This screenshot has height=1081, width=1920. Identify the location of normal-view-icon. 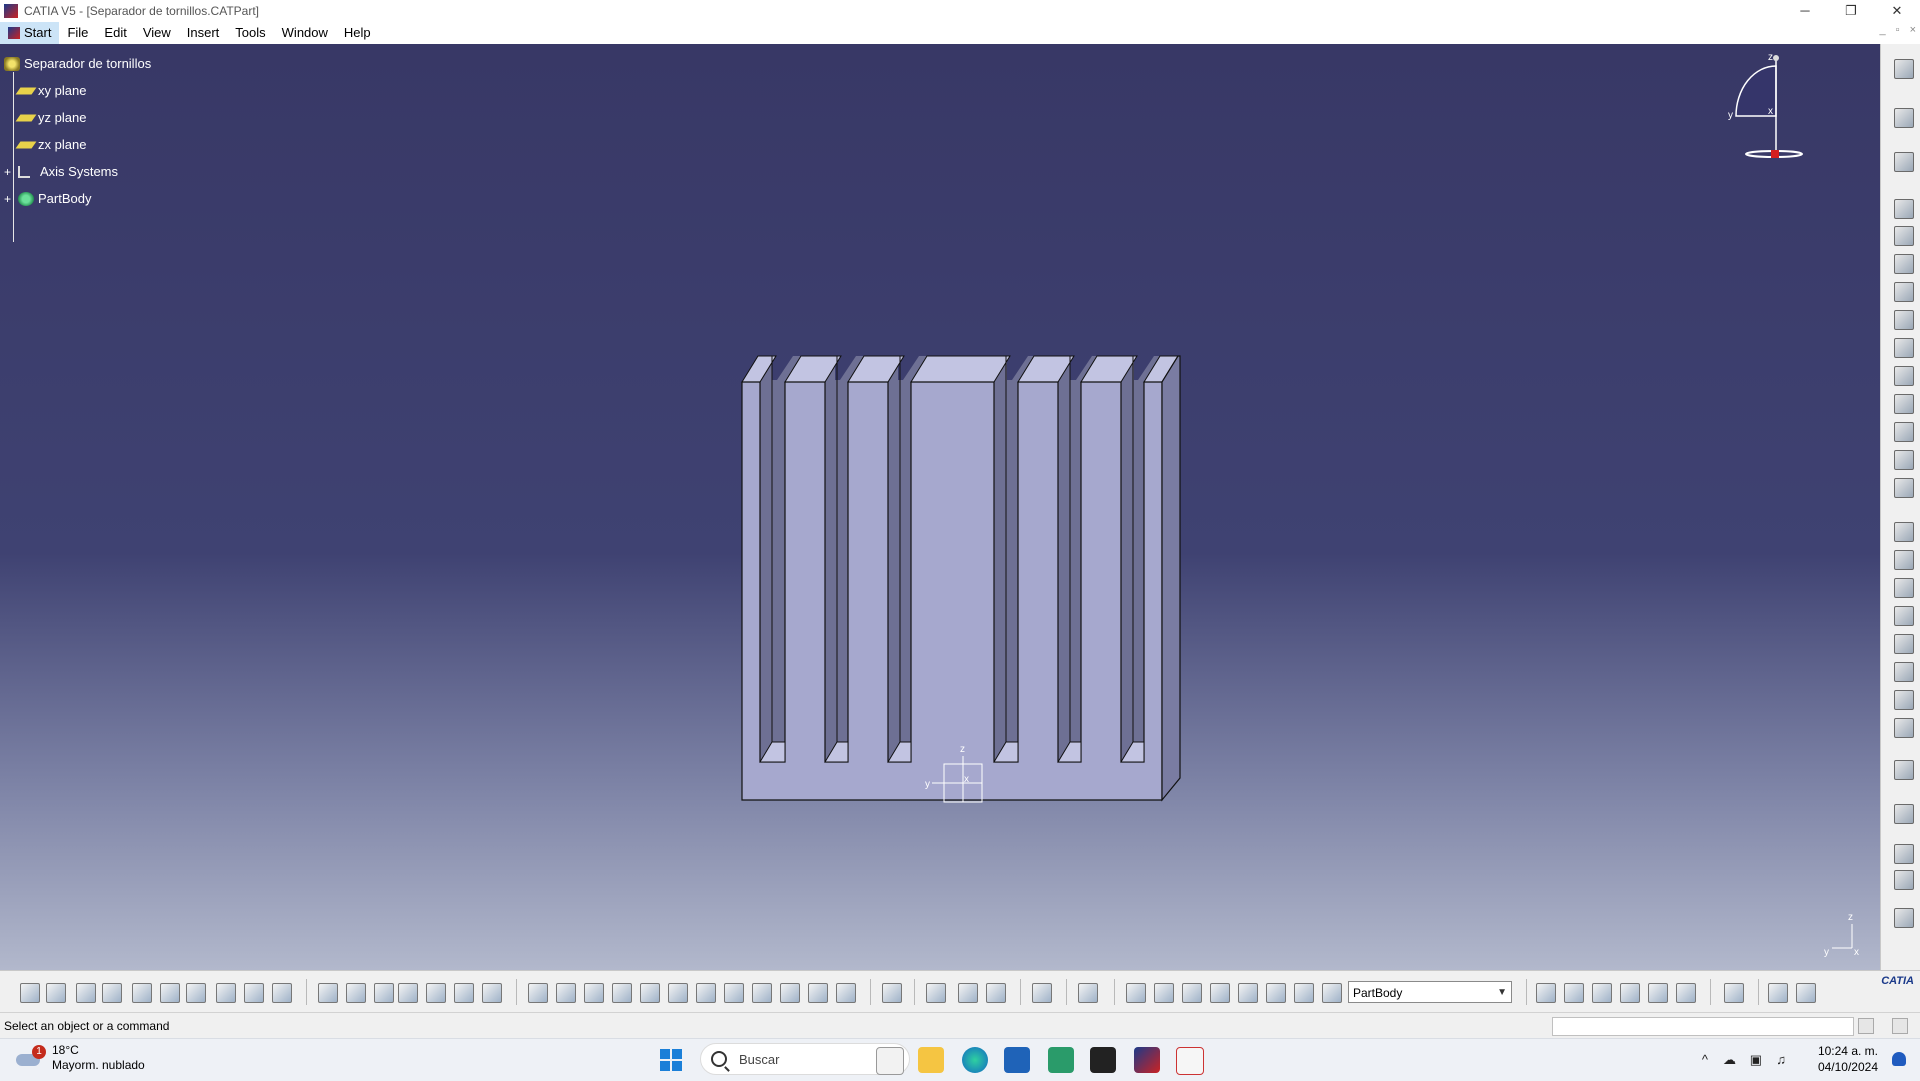
(706, 993).